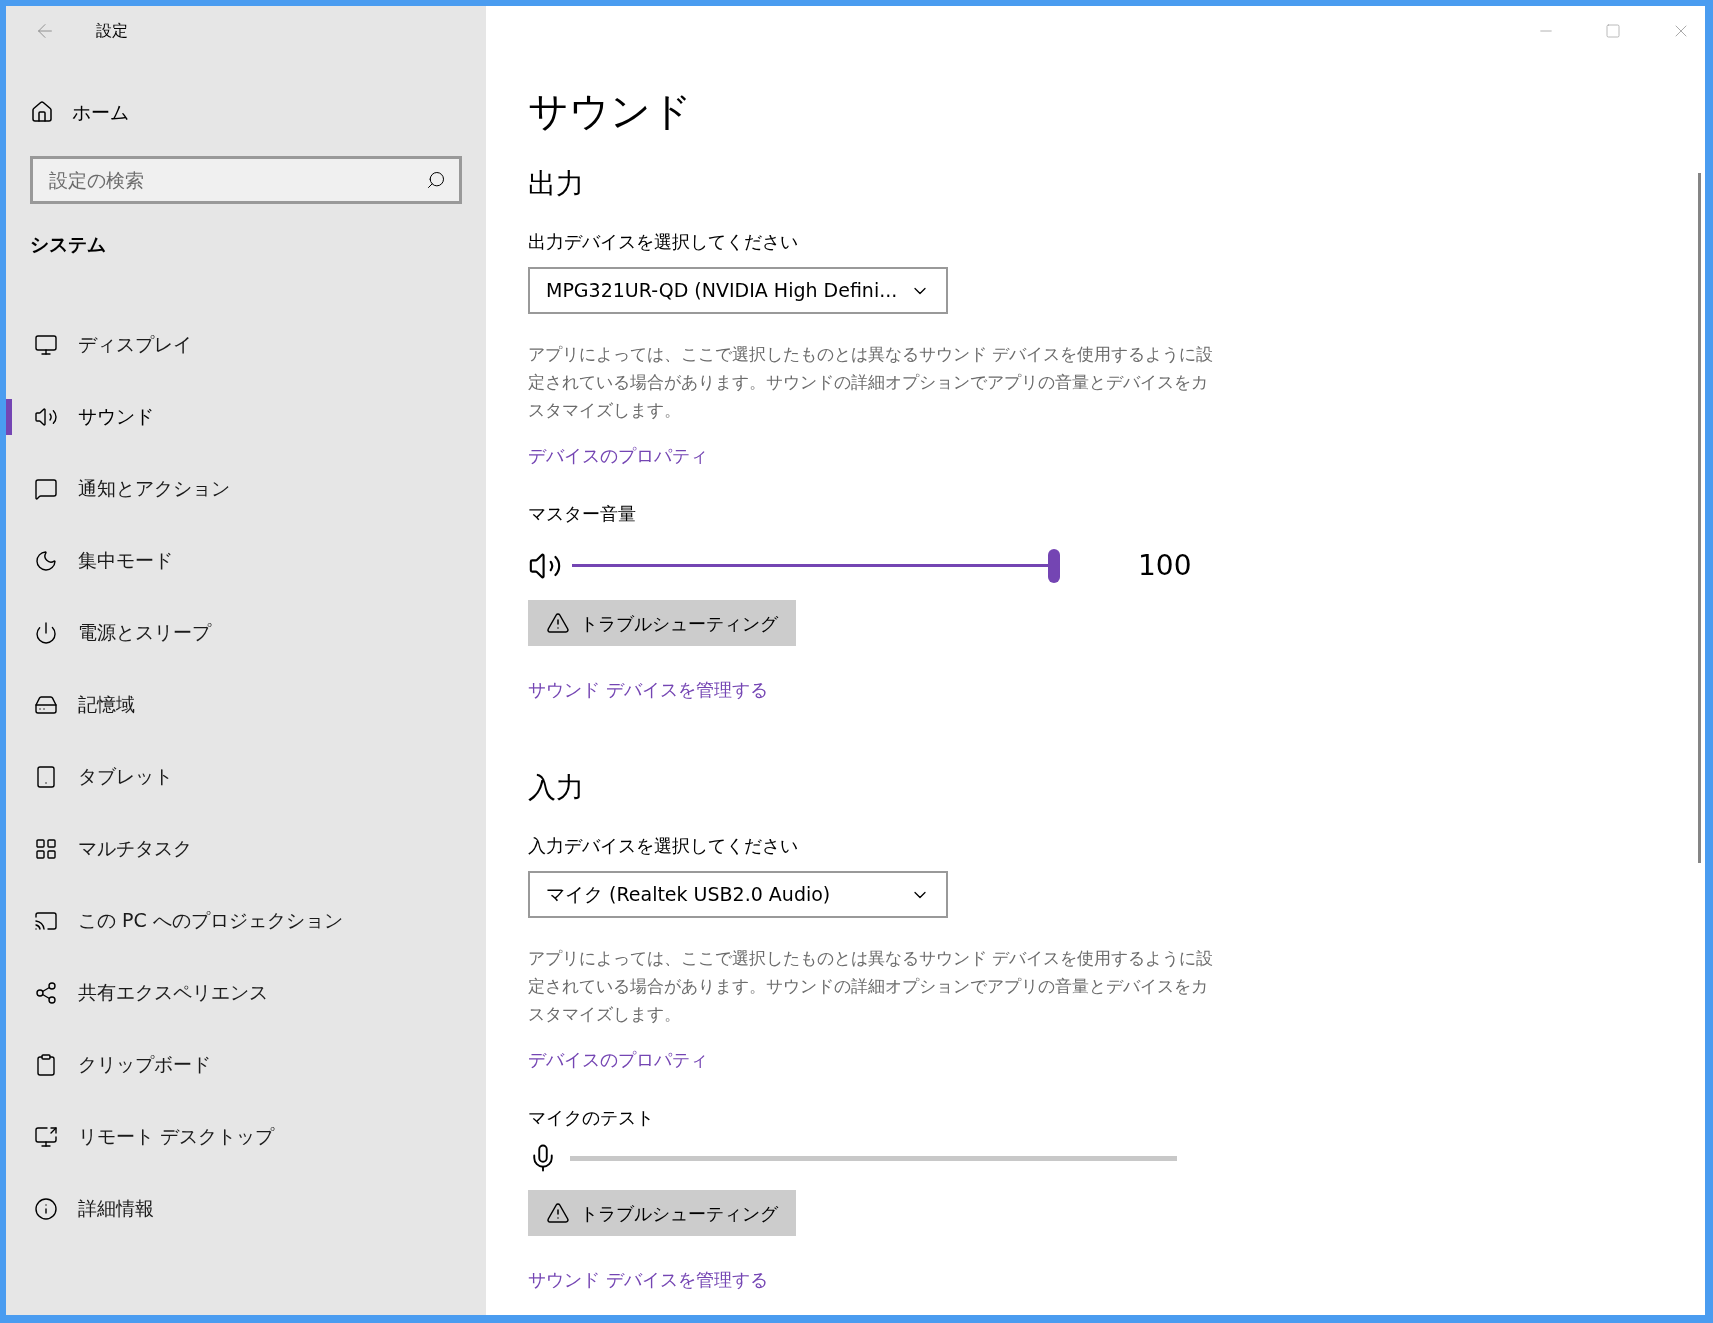  Describe the element at coordinates (556, 184) in the screenshot. I see `section-heading: 出力` at that location.